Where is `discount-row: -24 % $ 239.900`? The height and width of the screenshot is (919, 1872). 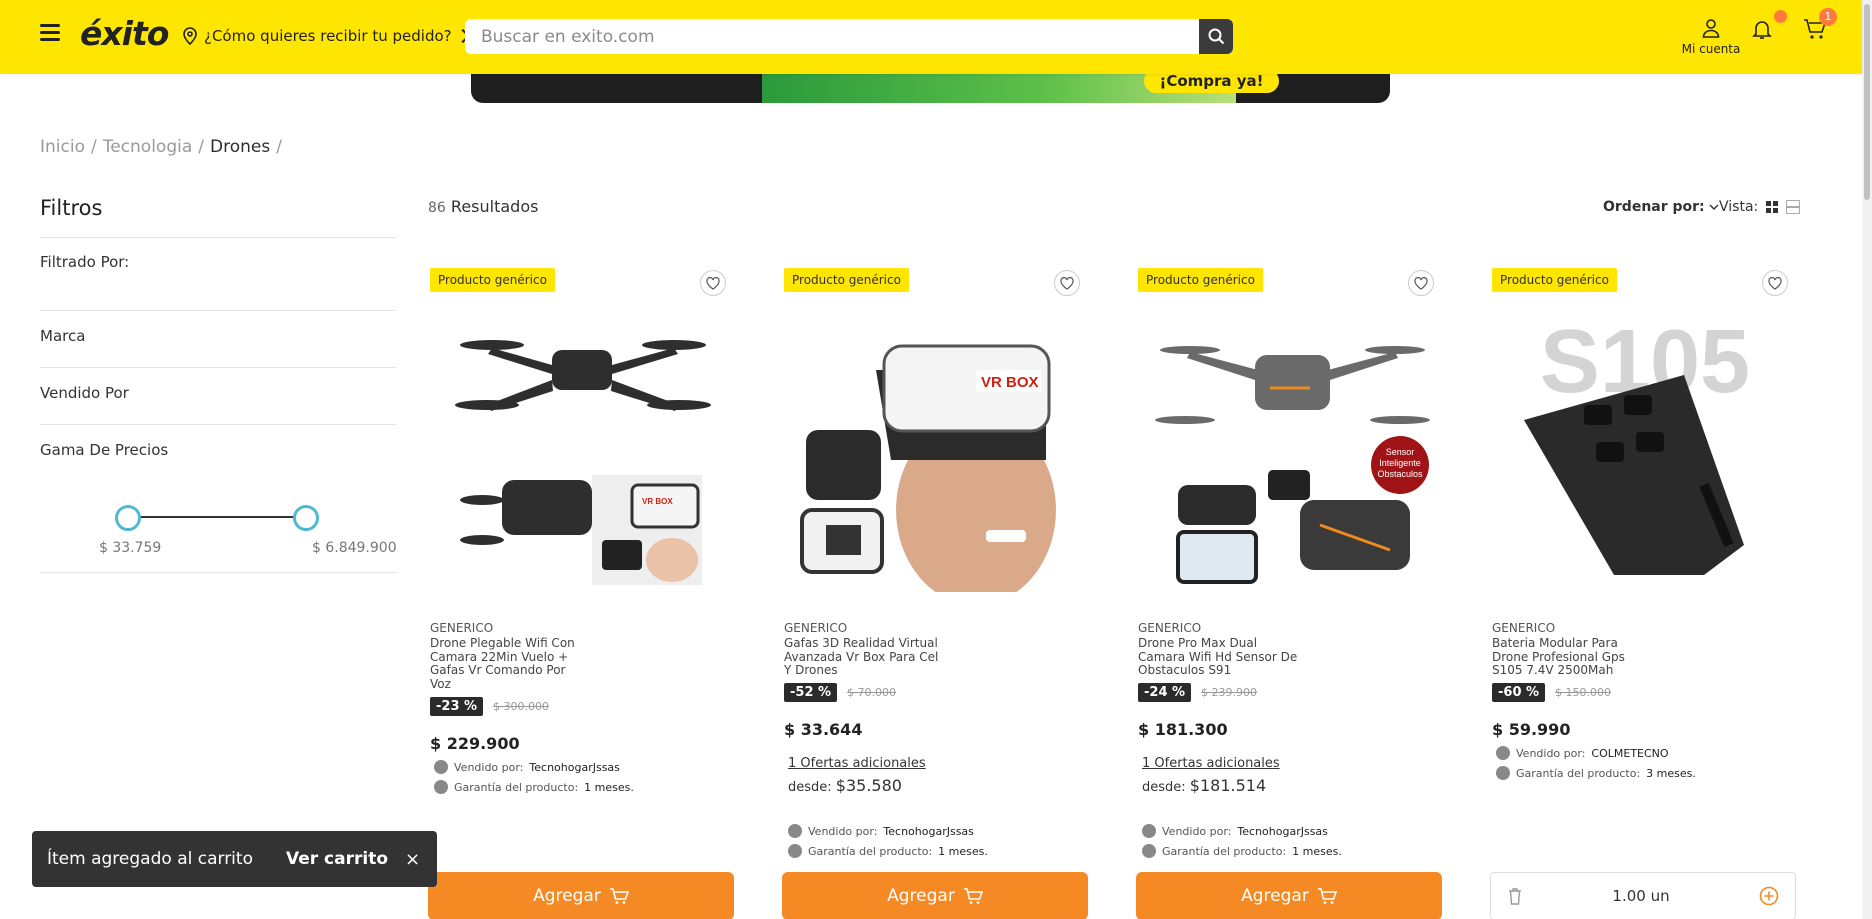
discount-row: -24 % $ 239.900 is located at coordinates (1197, 692).